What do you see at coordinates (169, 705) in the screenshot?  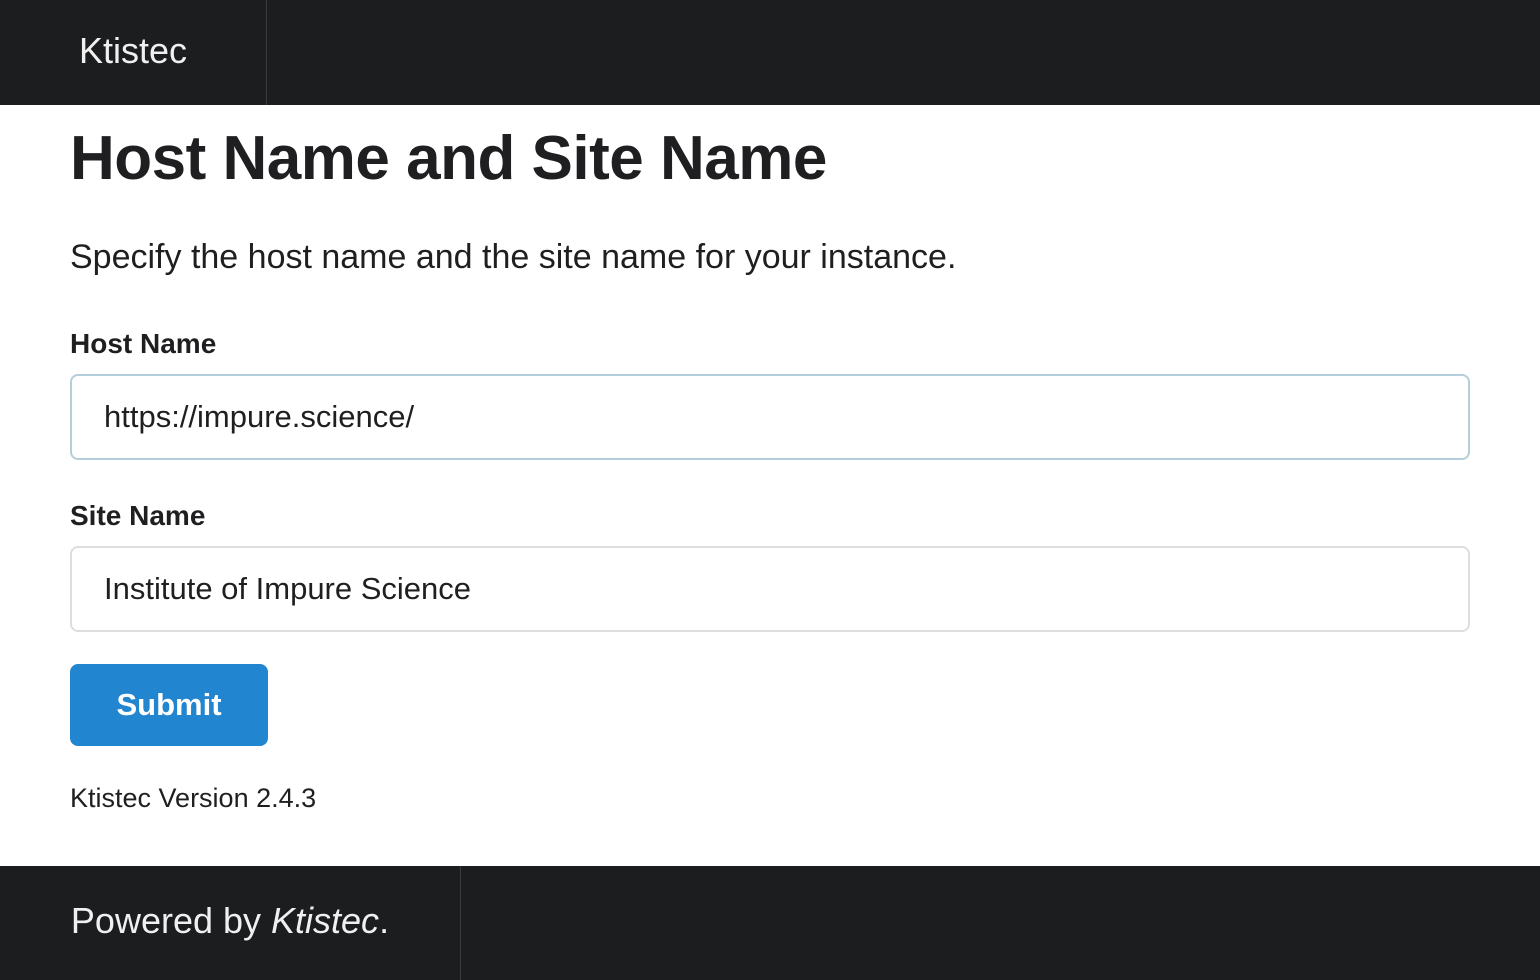 I see `submit-button: Submit` at bounding box center [169, 705].